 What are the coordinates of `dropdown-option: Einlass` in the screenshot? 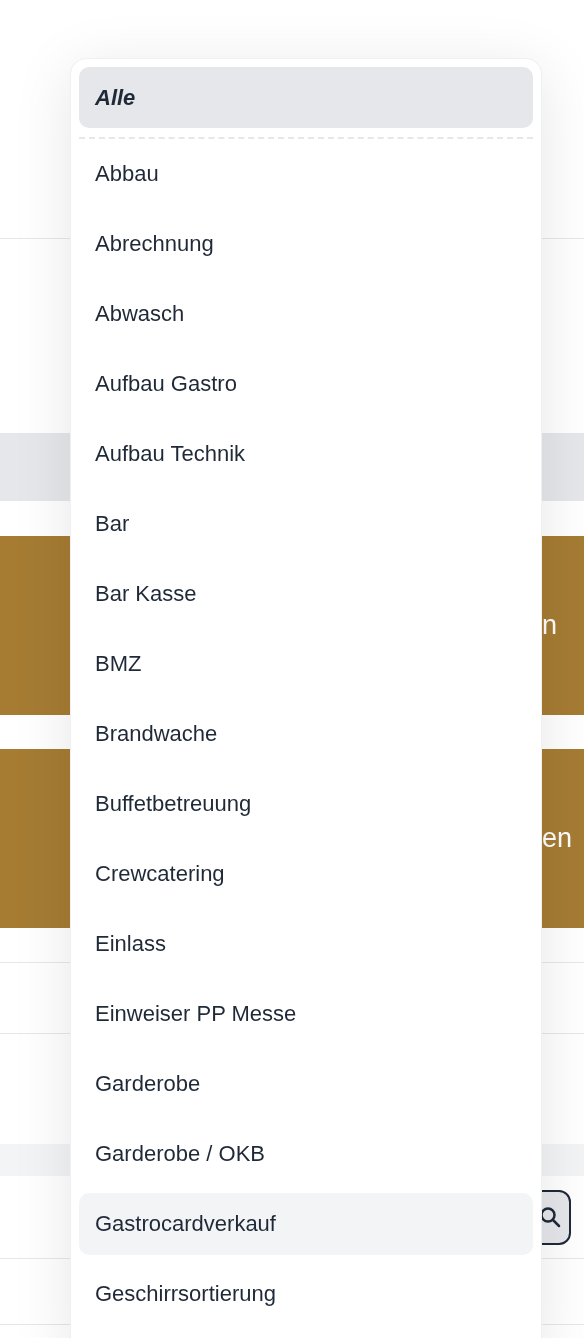 It's located at (306, 944).